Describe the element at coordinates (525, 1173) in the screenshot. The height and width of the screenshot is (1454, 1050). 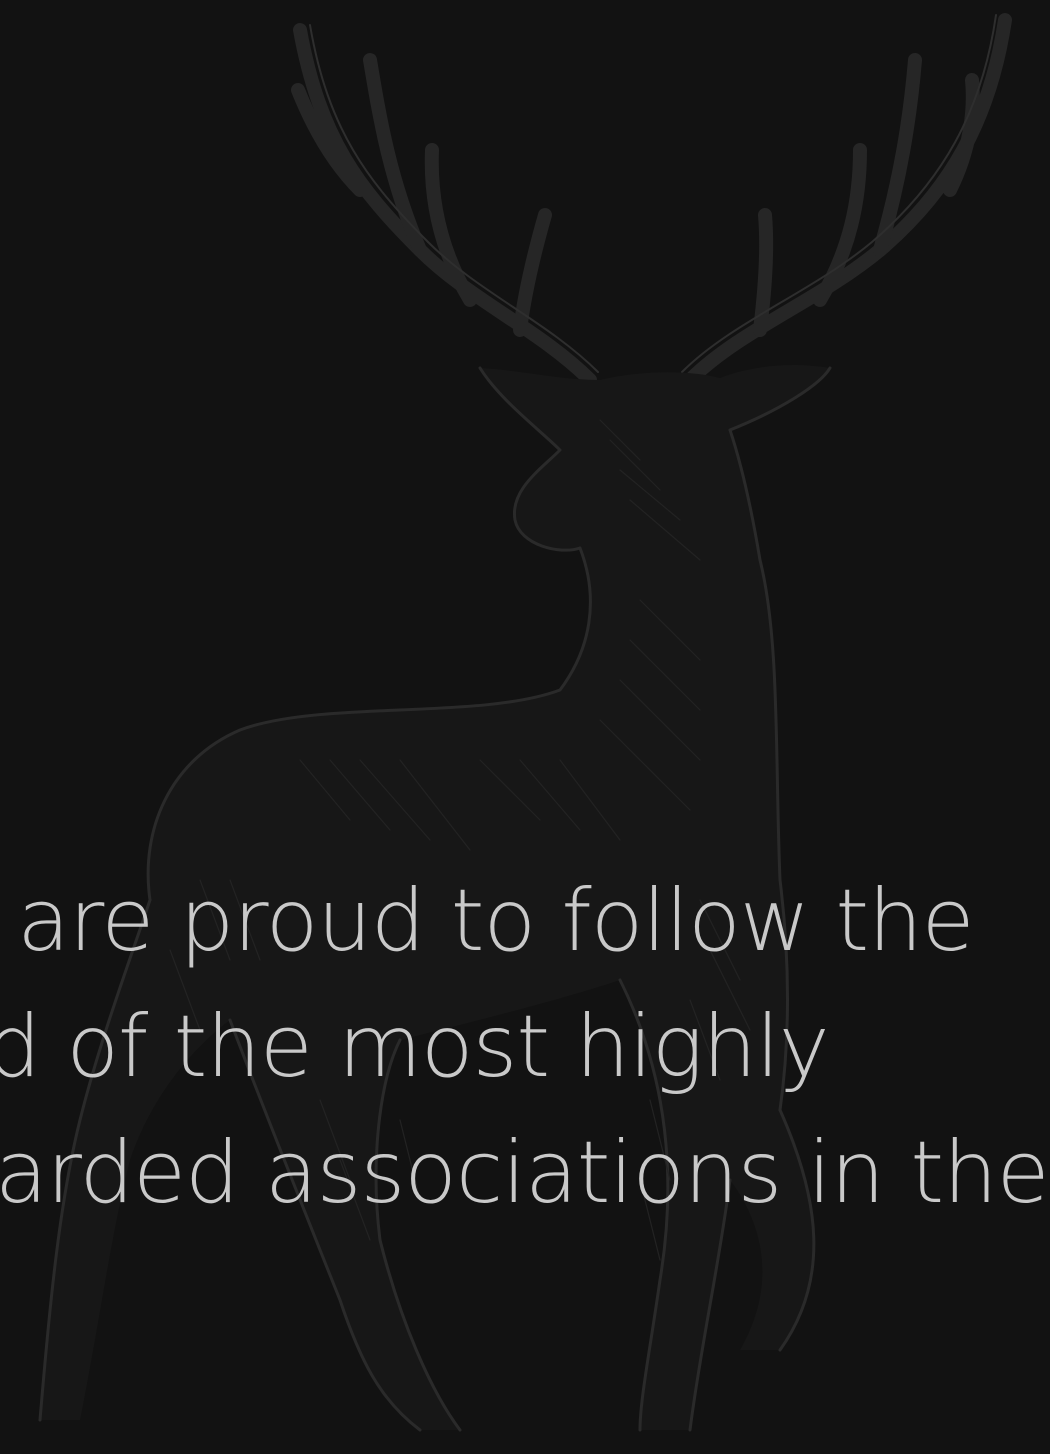
I see `headline-line-3: regarded associations in the industry.` at that location.